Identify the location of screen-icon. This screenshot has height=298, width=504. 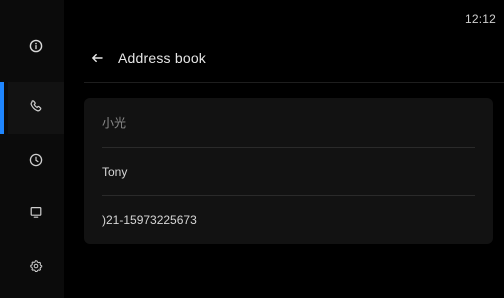
(36, 214).